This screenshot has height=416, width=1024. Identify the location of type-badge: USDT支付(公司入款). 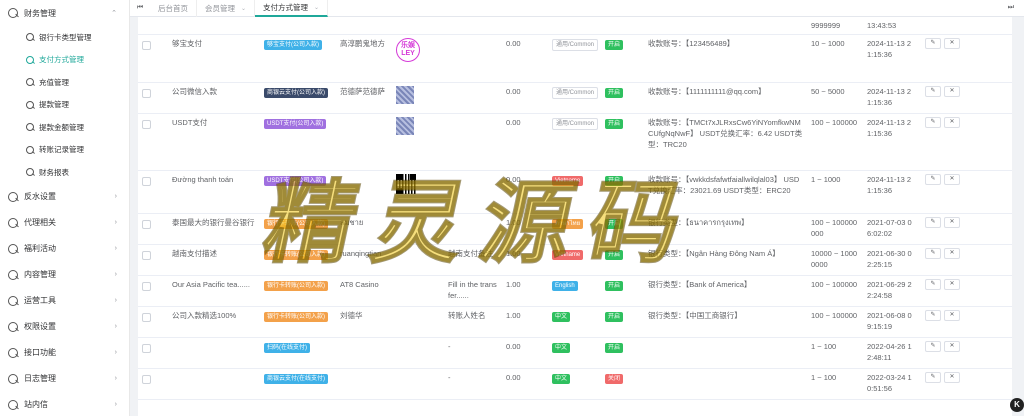
(295, 124).